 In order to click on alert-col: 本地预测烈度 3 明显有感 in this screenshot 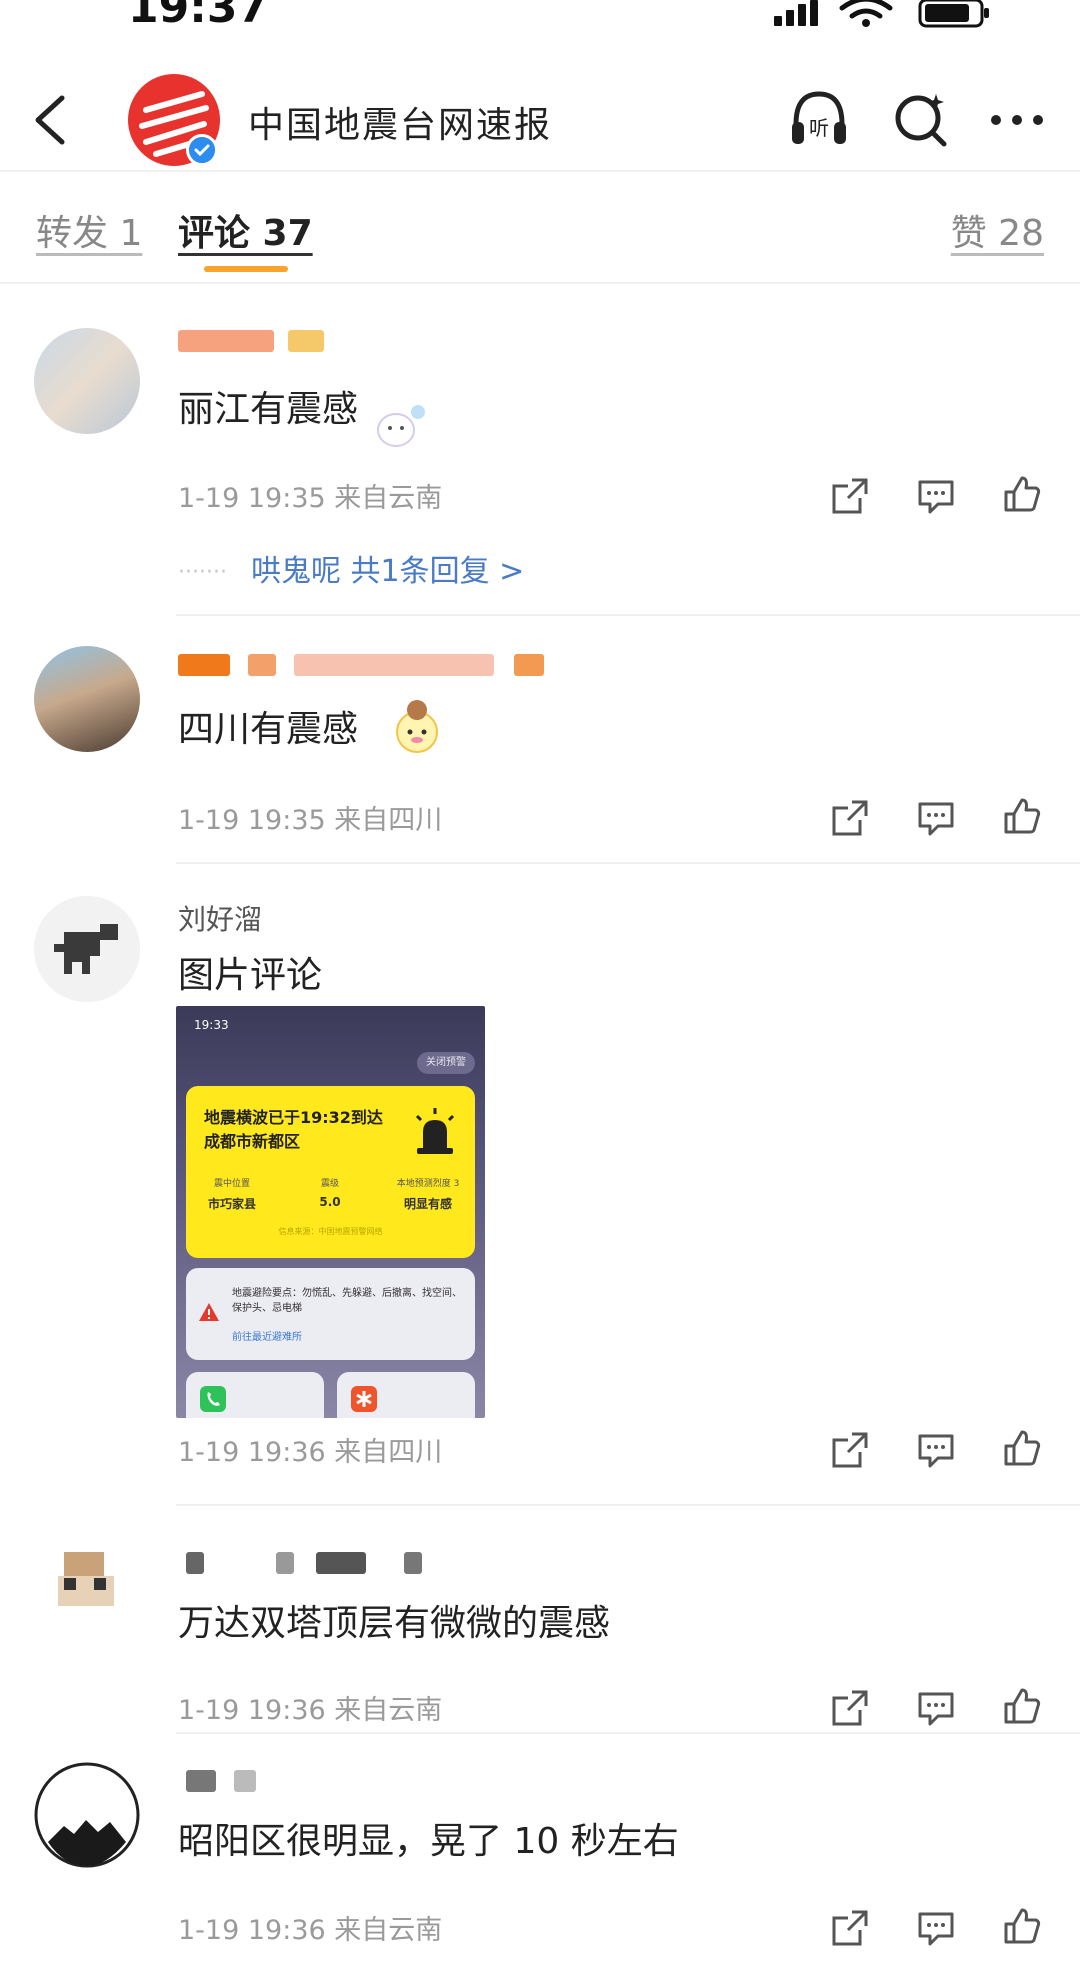, I will do `click(428, 1195)`.